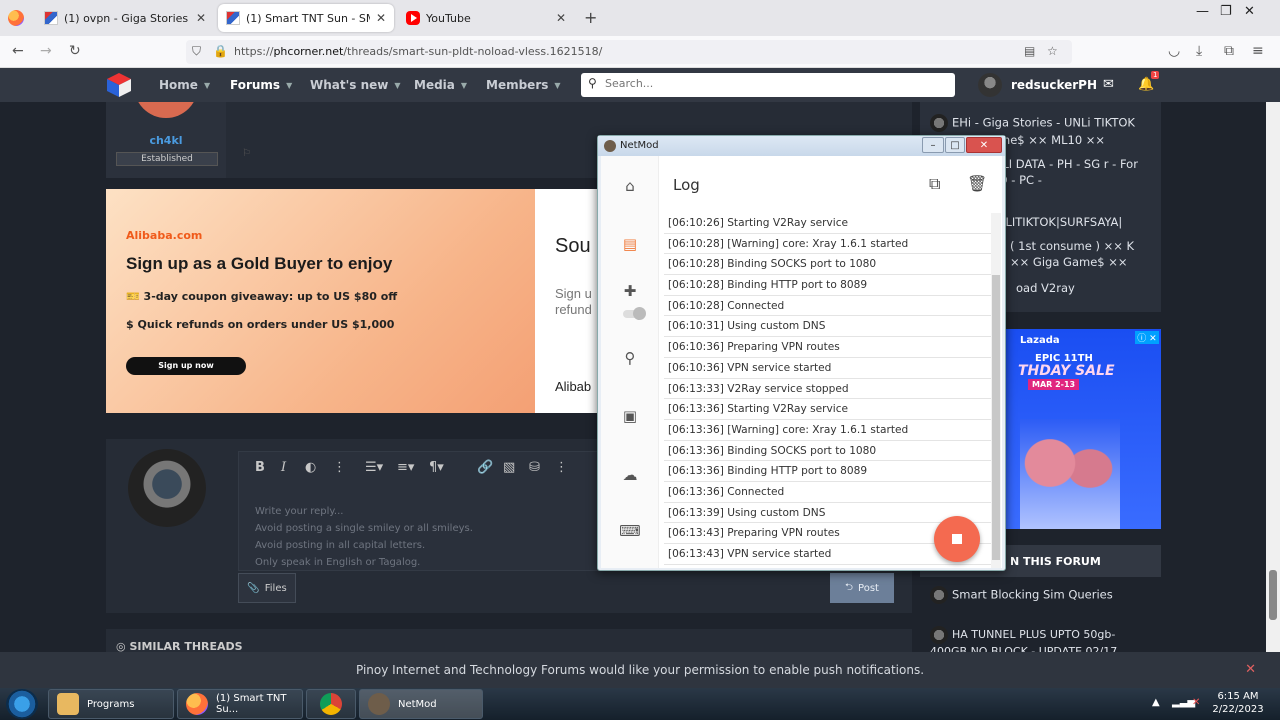 This screenshot has width=1280, height=720. What do you see at coordinates (630, 531) in the screenshot?
I see `terminal-icon: ⌨` at bounding box center [630, 531].